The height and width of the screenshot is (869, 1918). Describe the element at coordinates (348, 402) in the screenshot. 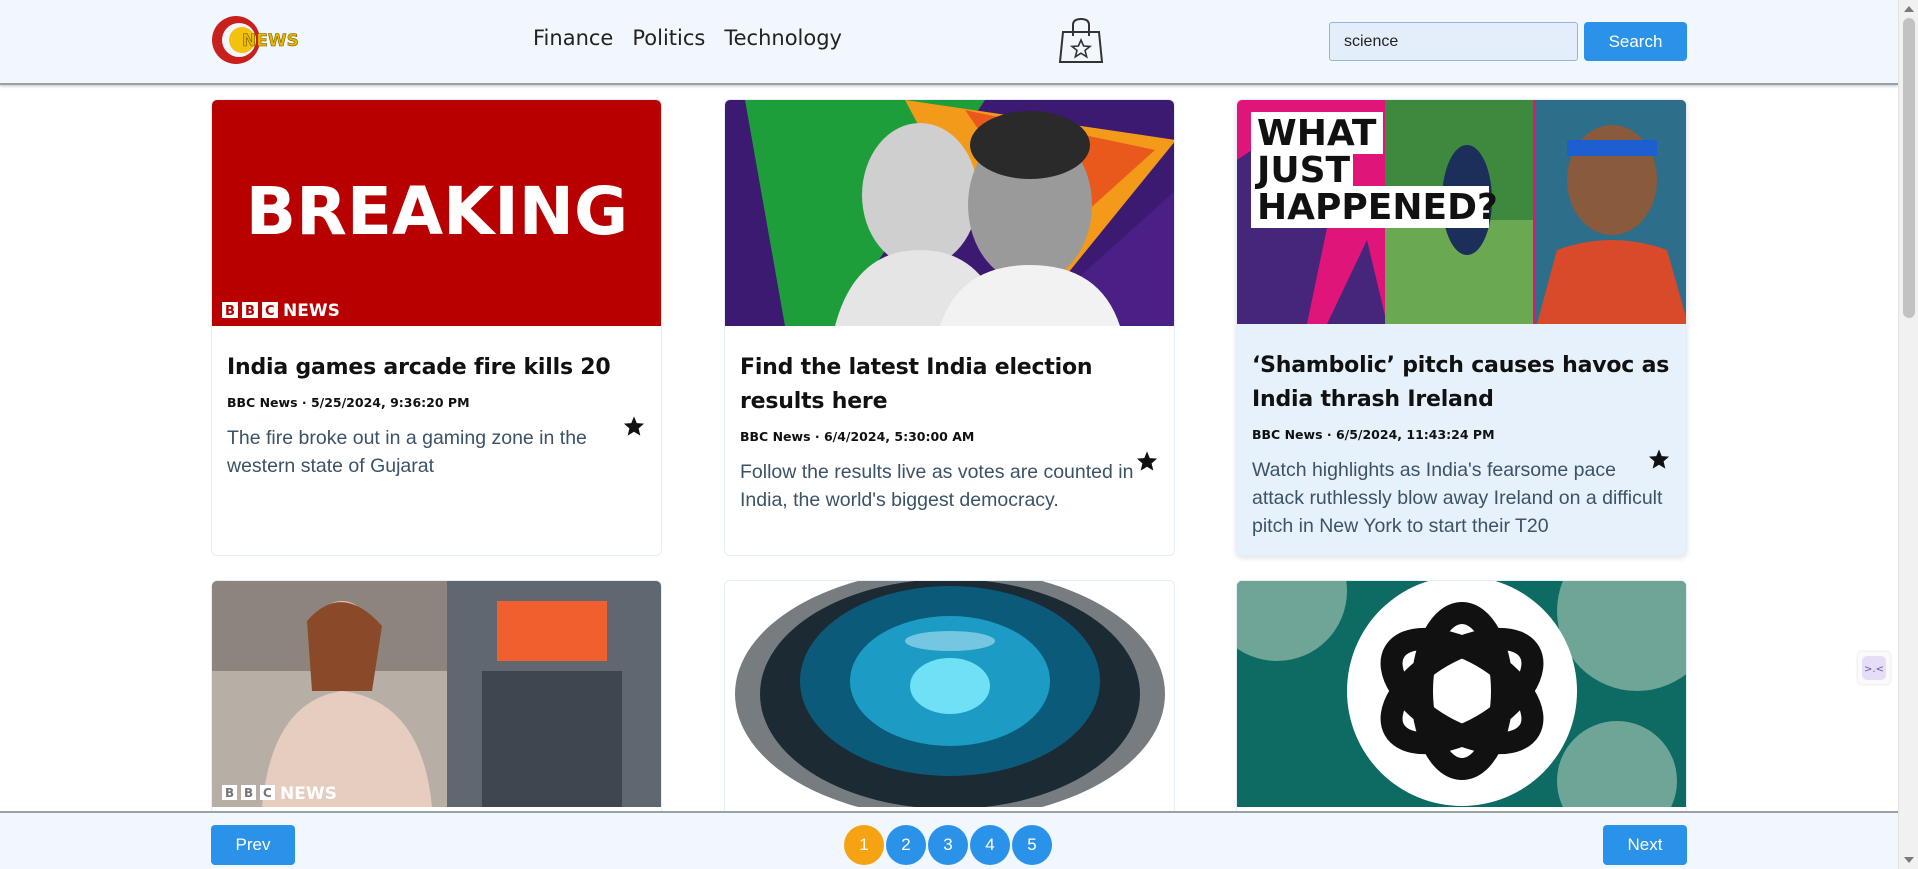

I see `card-meta: BBC News · 5/25/2024, 9:36:20 PM` at that location.